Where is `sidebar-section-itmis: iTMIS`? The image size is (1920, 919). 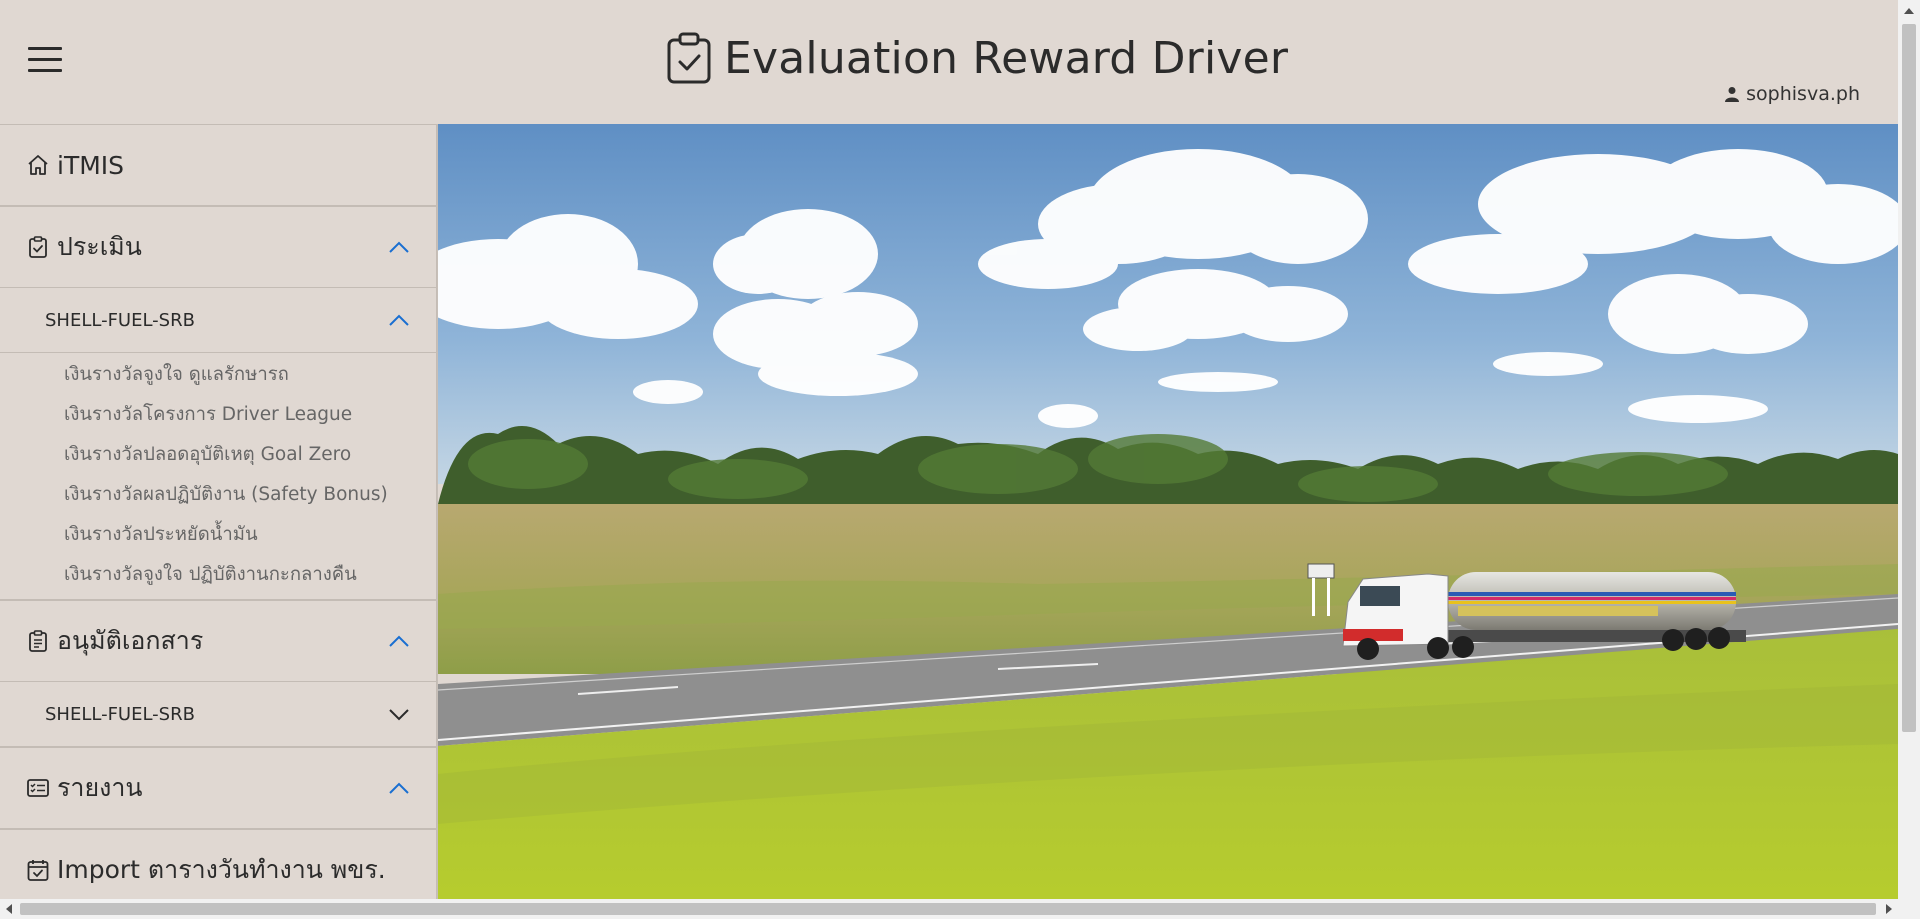 sidebar-section-itmis: iTMIS is located at coordinates (218, 165).